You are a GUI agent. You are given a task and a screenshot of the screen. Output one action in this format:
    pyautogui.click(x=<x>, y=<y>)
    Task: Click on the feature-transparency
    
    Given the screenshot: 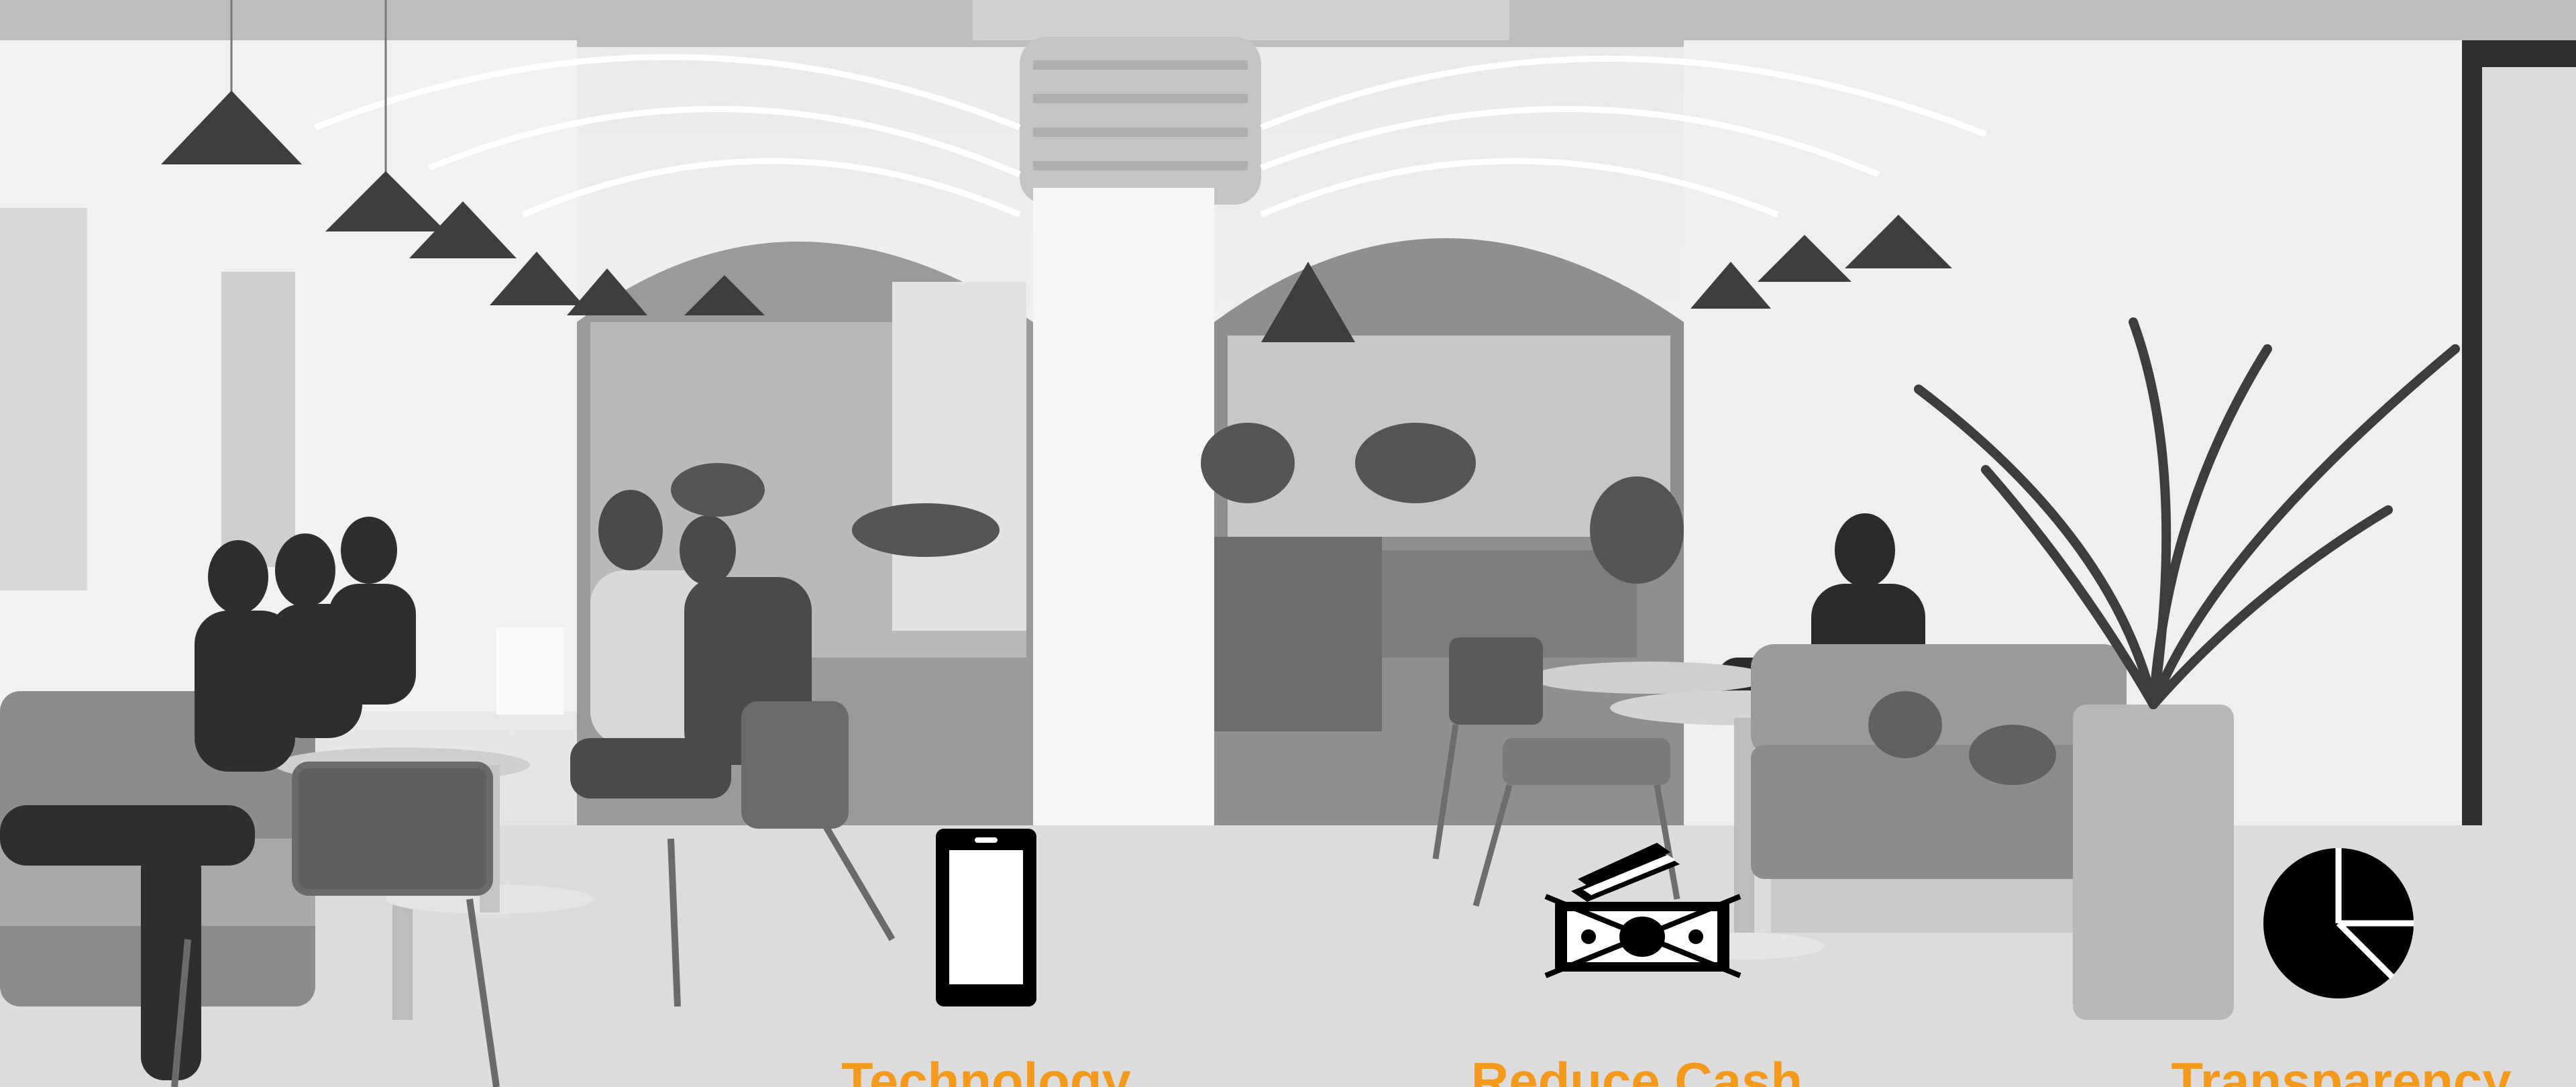 What is the action you would take?
    pyautogui.click(x=2338, y=923)
    